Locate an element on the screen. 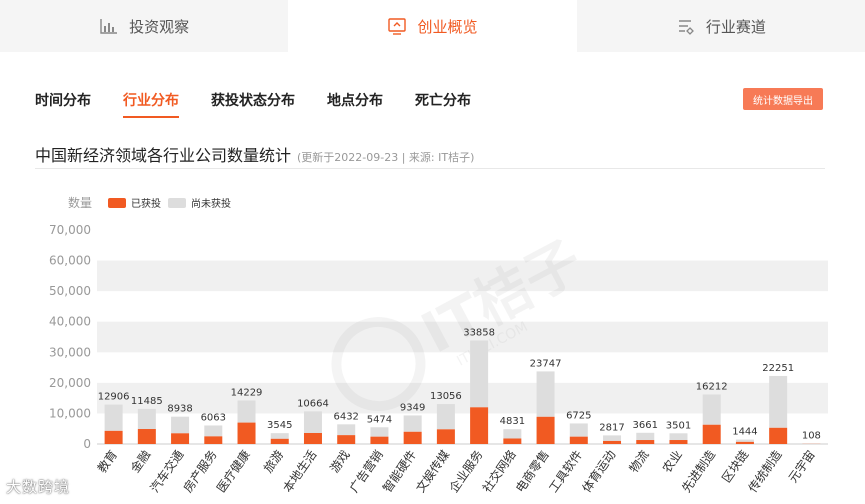  tab-label: 创业概览 is located at coordinates (447, 26).